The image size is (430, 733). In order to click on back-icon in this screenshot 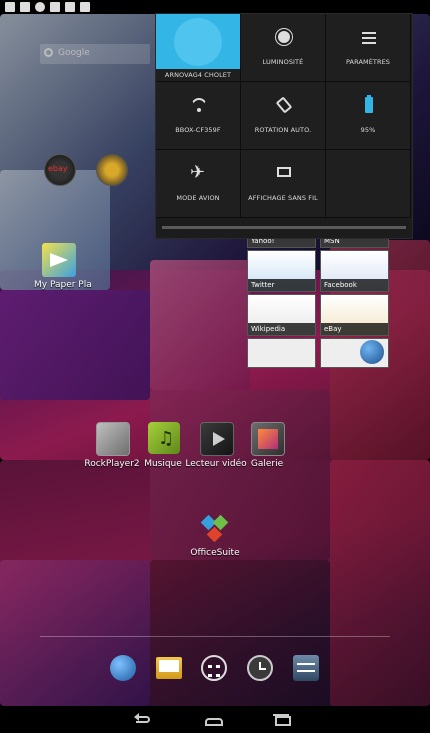, I will do `click(146, 720)`.